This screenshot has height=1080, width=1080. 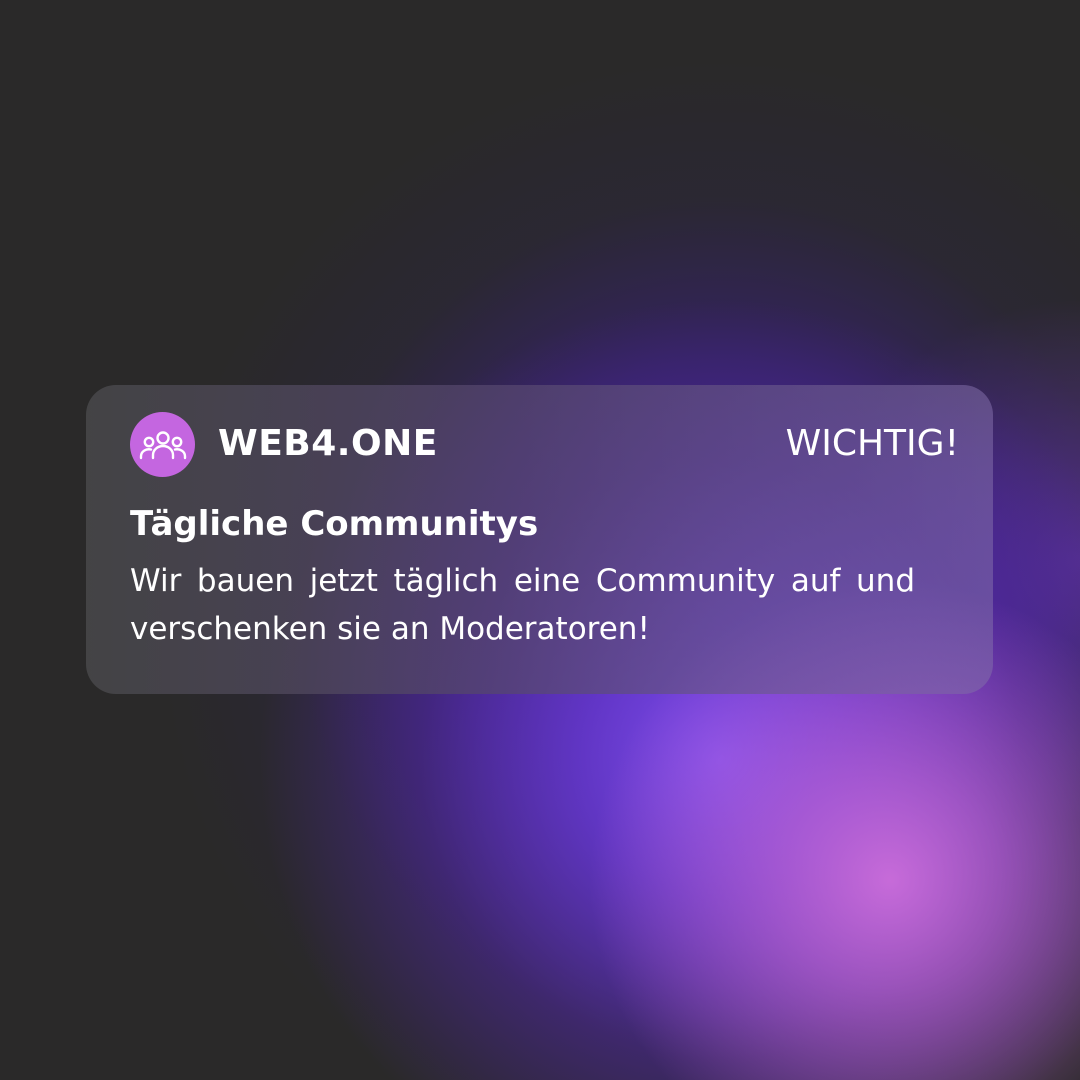 I want to click on priority-label: WICHTIG!, so click(x=872, y=443).